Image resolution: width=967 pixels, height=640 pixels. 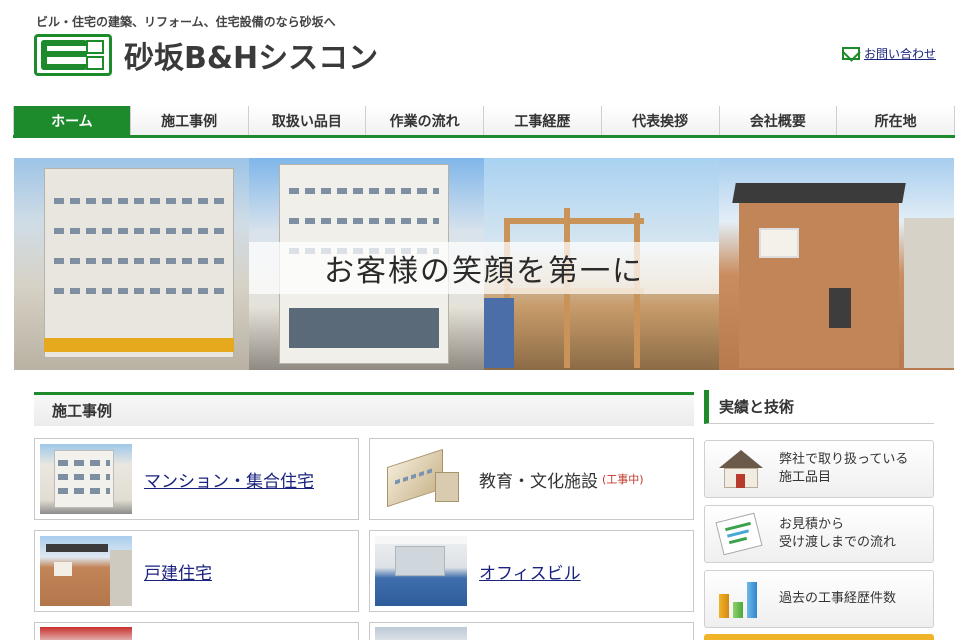 I want to click on house-icon, so click(x=740, y=469).